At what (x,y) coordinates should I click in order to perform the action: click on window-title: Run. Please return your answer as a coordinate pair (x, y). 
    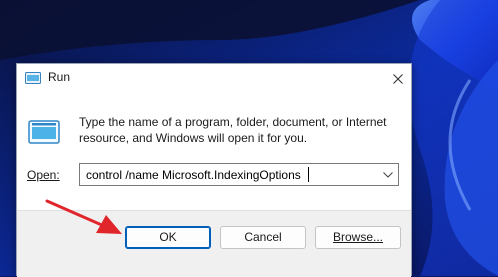
    Looking at the image, I should click on (59, 77).